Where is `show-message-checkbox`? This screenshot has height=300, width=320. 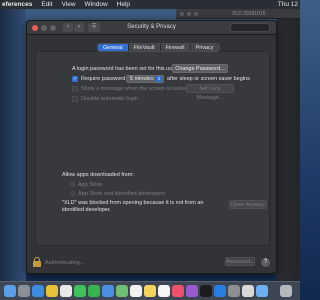
show-message-checkbox is located at coordinates (75, 89).